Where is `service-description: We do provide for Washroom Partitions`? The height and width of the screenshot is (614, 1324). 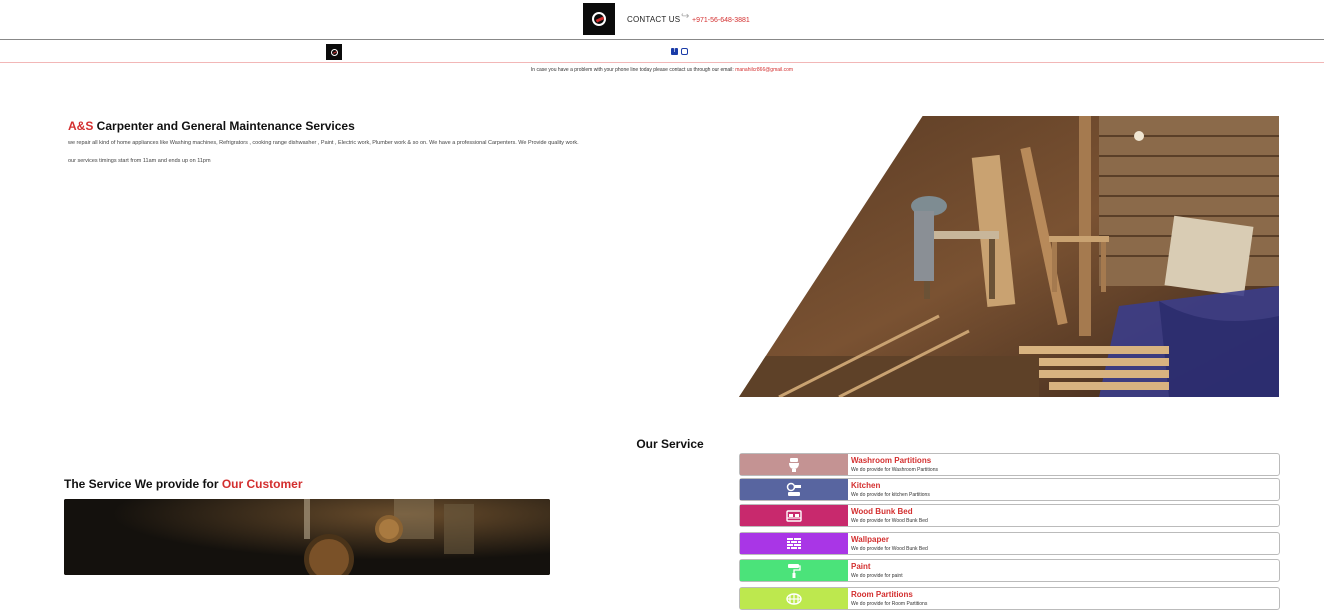
service-description: We do provide for Washroom Partitions is located at coordinates (894, 470).